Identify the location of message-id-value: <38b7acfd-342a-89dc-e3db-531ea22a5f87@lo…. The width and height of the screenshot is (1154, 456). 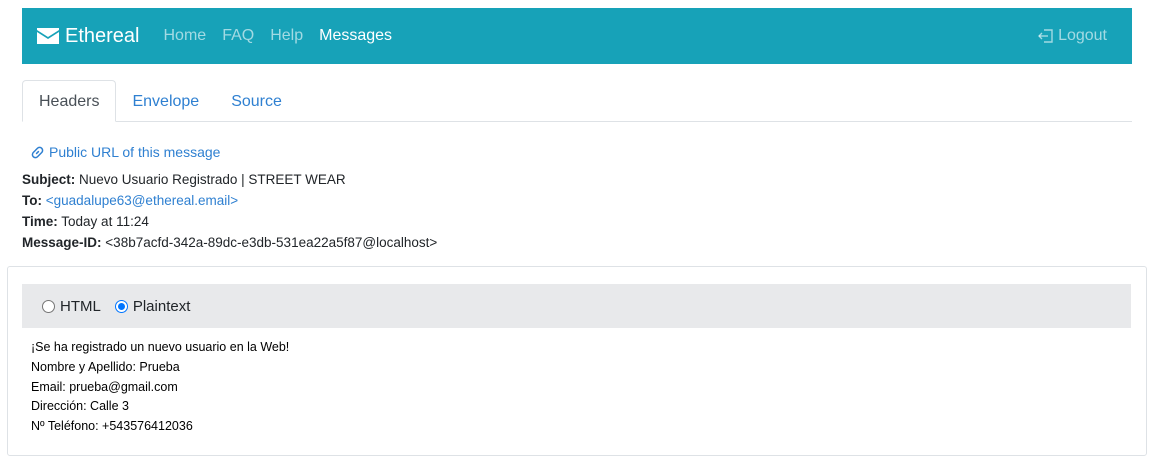
(271, 242).